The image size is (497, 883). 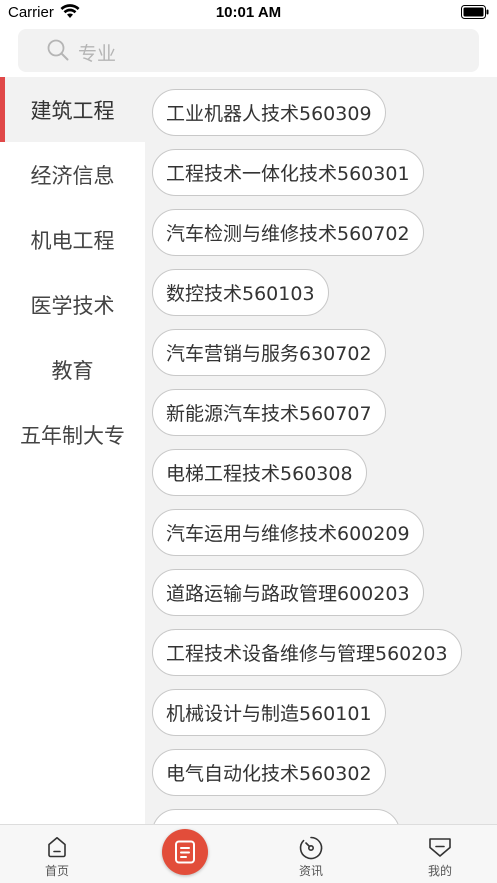 What do you see at coordinates (475, 12) in the screenshot?
I see `battery-icon` at bounding box center [475, 12].